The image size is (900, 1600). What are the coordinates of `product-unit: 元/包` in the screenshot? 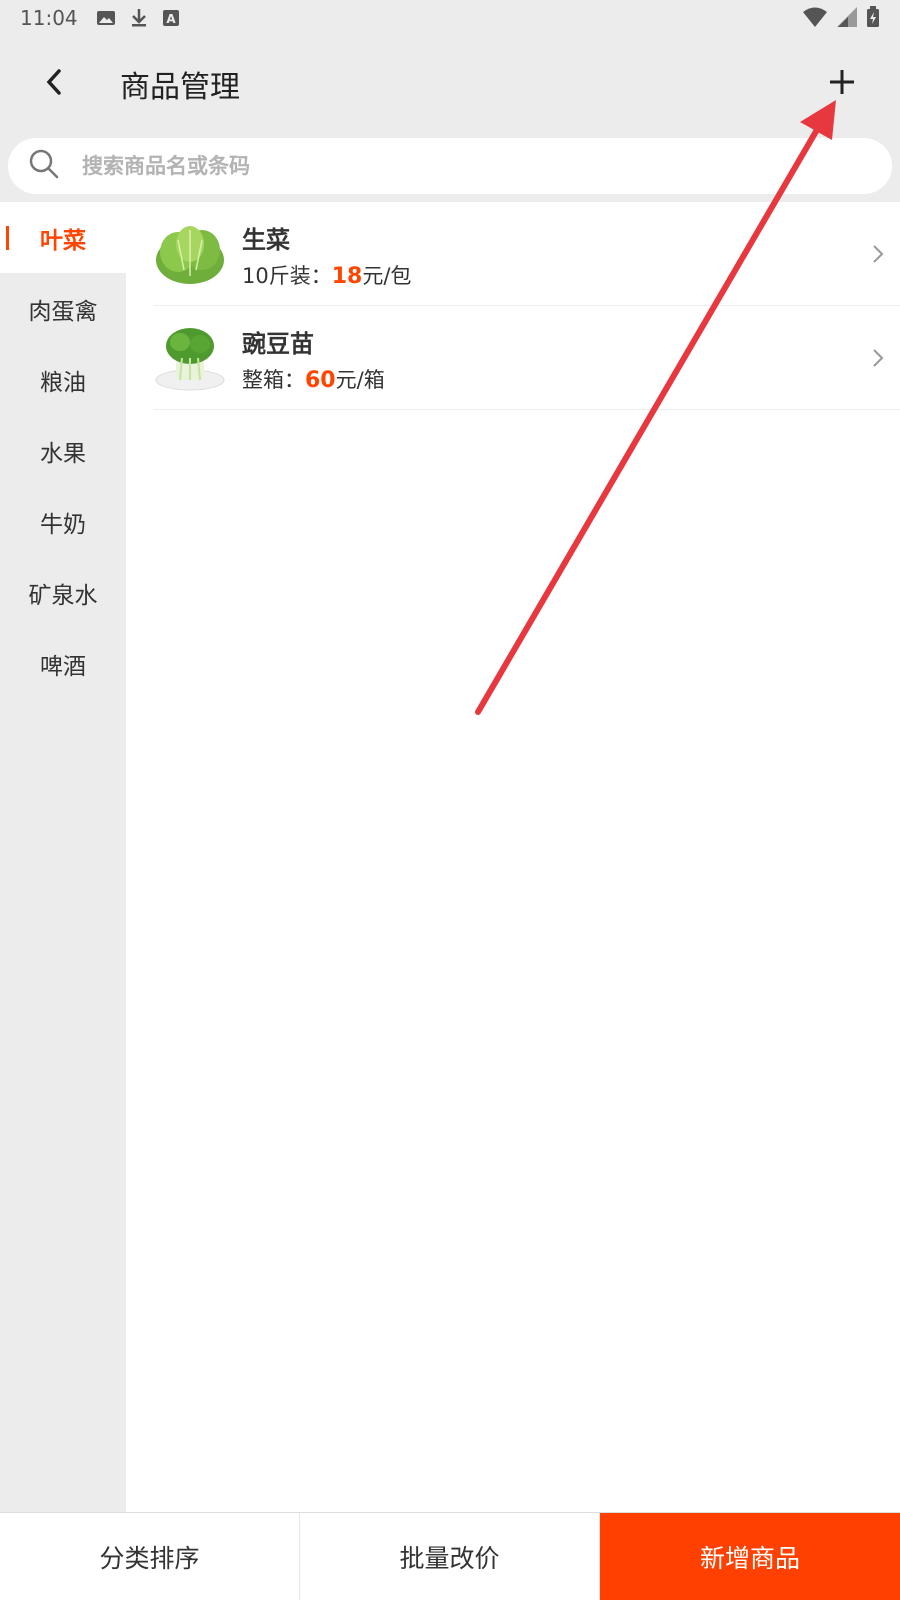 It's located at (387, 276).